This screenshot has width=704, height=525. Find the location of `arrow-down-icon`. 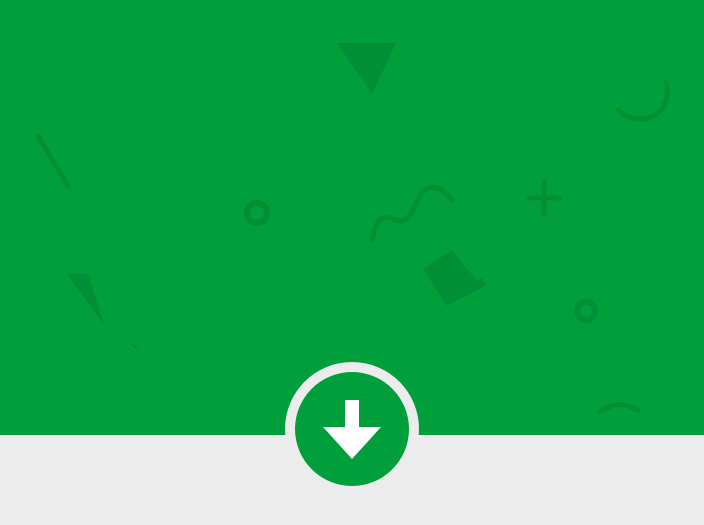

arrow-down-icon is located at coordinates (352, 429).